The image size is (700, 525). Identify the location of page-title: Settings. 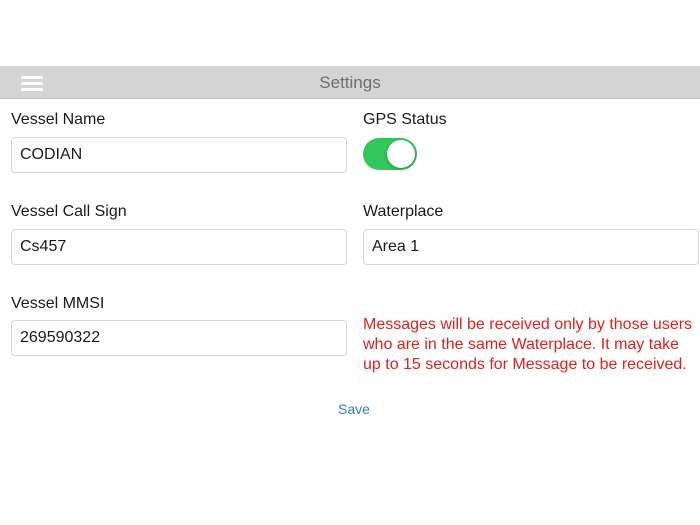
(350, 82).